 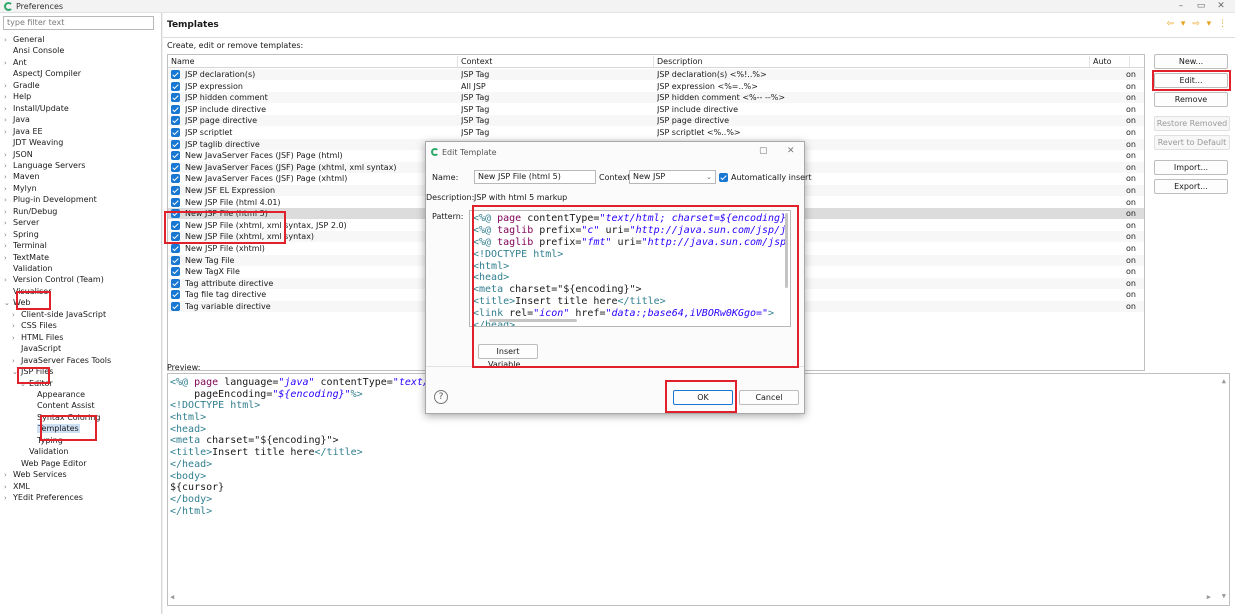 What do you see at coordinates (34, 325) in the screenshot?
I see `tree-item: › CSS Files` at bounding box center [34, 325].